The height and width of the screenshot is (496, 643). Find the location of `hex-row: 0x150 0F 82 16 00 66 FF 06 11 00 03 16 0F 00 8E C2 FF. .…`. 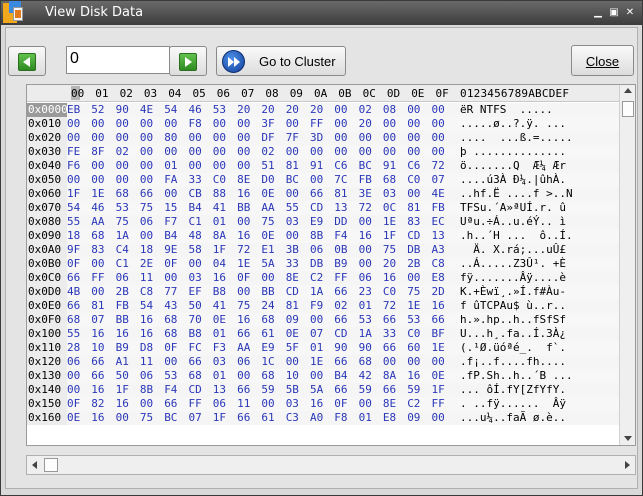

hex-row: 0x150 0F 82 16 00 66 FF 06 11 00 03 16 0F 00 8E C2 FF. .… is located at coordinates (323, 404).